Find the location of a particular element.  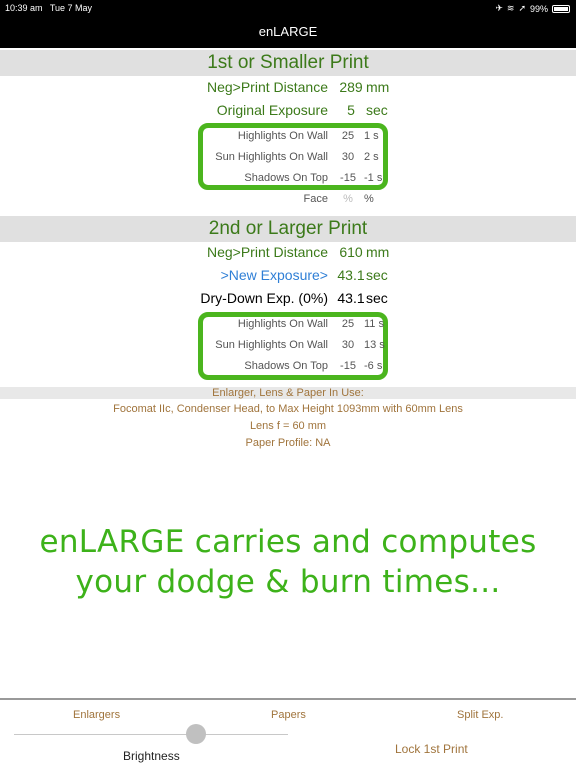

first-row-1: Sun Highlights On Wall 30 2 s is located at coordinates (288, 161).